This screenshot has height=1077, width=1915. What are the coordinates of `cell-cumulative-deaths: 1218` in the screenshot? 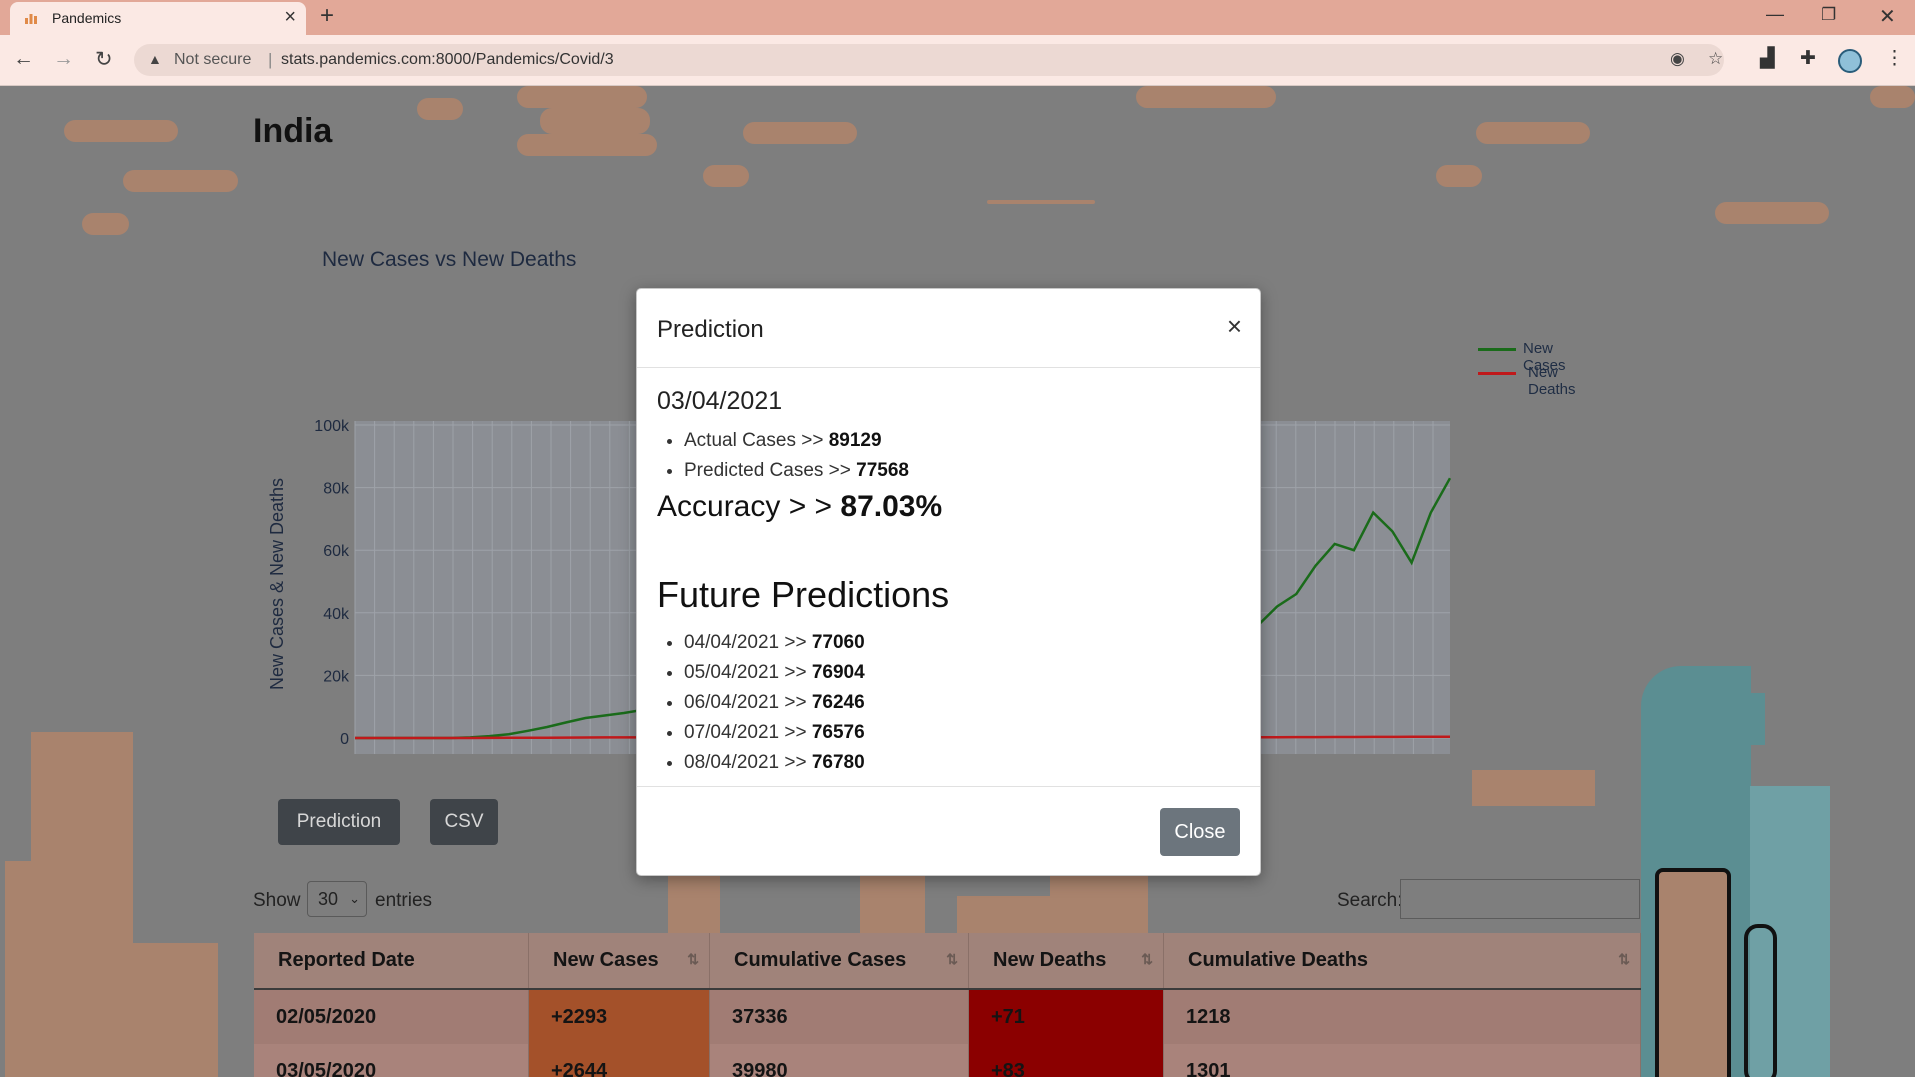 It's located at (1402, 1016).